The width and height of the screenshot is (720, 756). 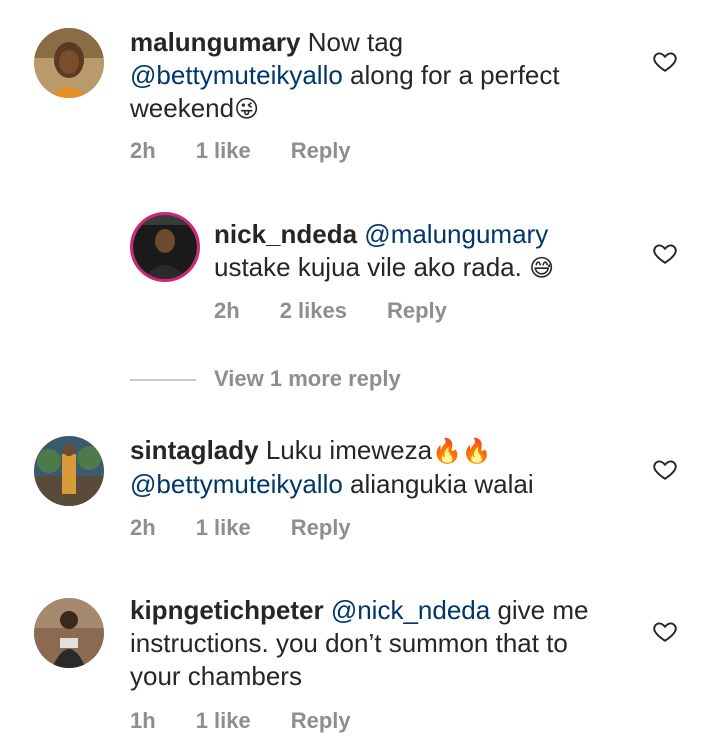 I want to click on fire-emoji: 🔥🔥, so click(x=462, y=451).